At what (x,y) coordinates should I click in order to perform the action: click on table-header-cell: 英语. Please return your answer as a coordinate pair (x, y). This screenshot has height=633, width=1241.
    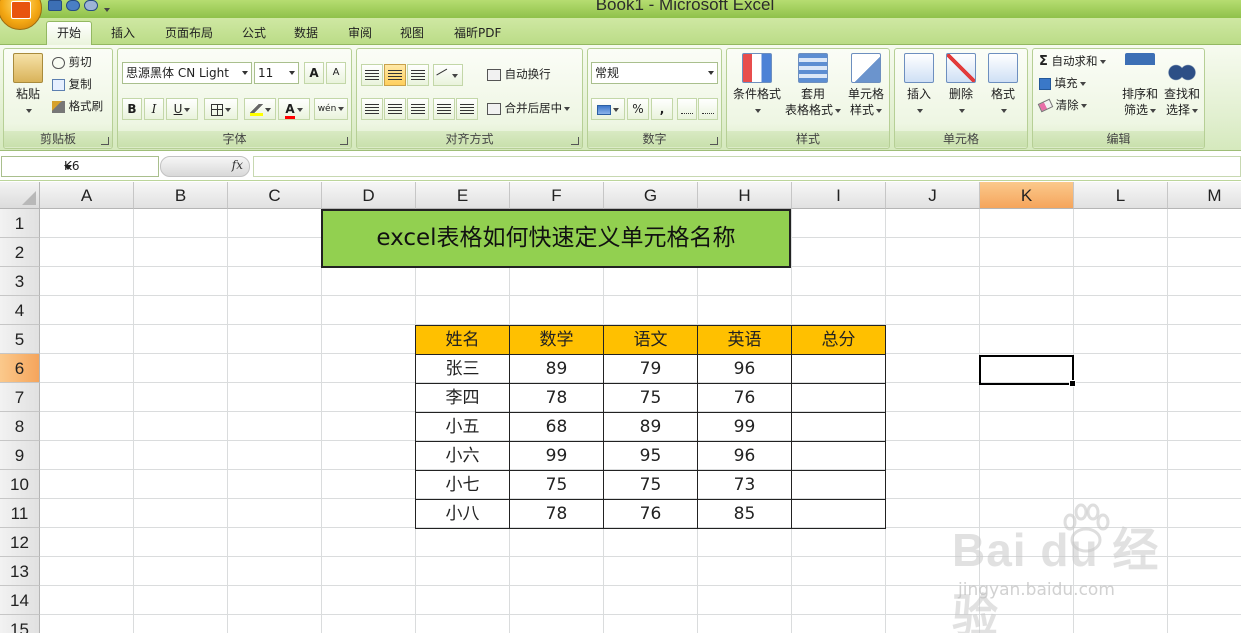
    Looking at the image, I should click on (744, 340).